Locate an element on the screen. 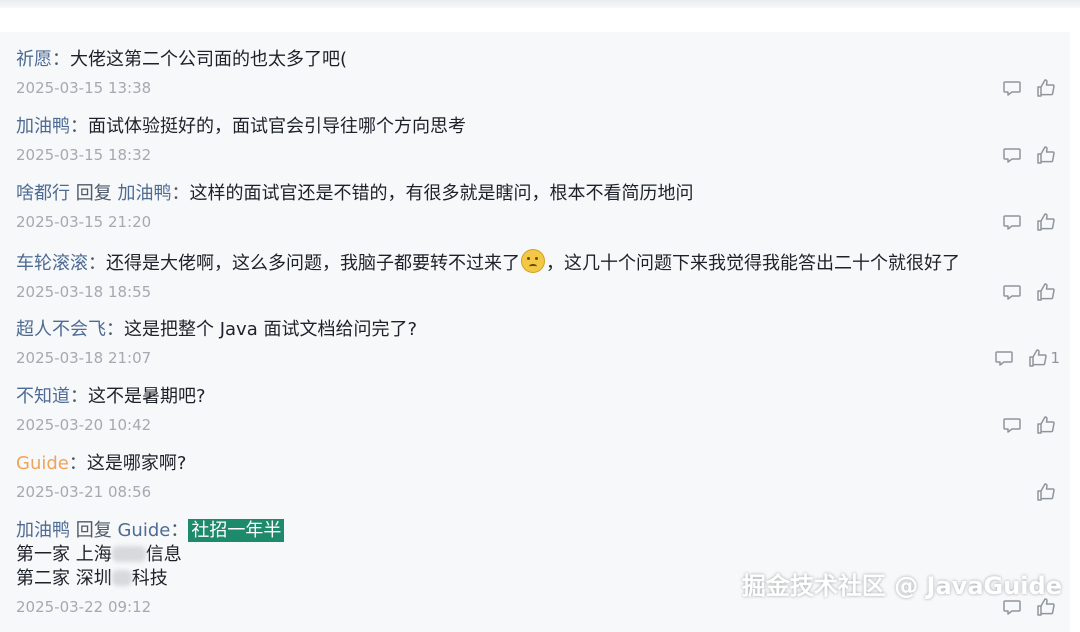 This screenshot has width=1080, height=632. comment-text: 第二家 深圳 is located at coordinates (64, 578).